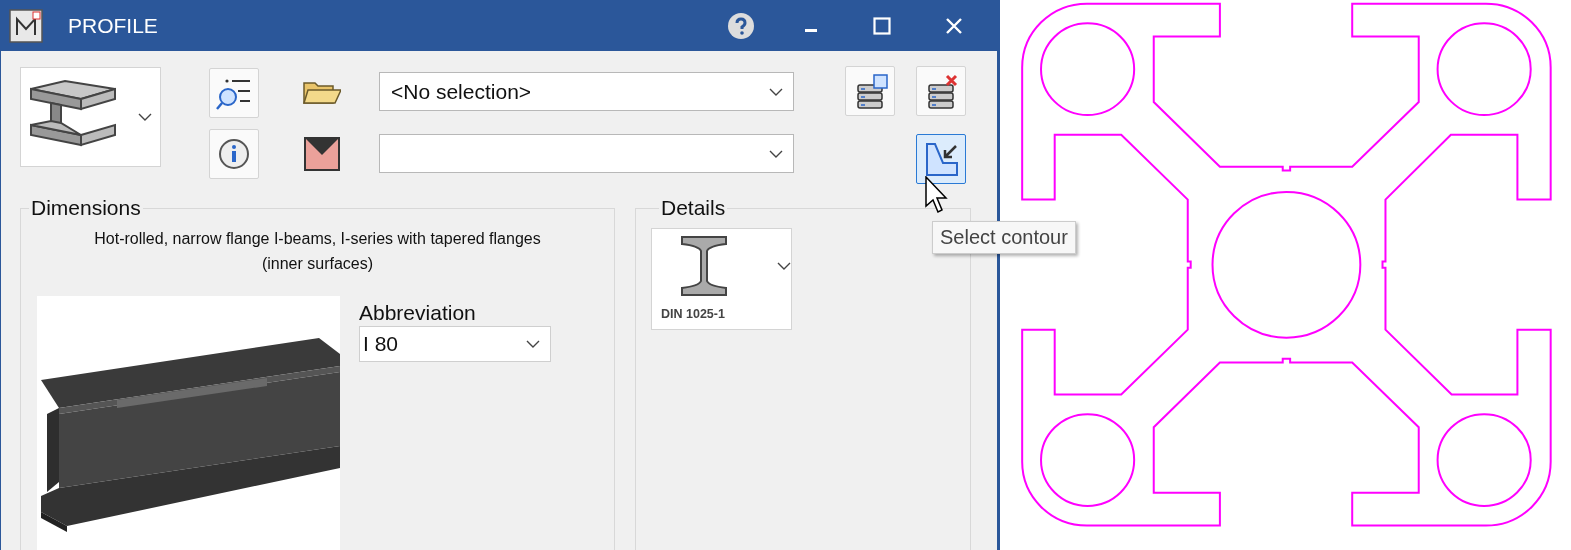  Describe the element at coordinates (704, 266) in the screenshot. I see `i-beam-icon` at that location.